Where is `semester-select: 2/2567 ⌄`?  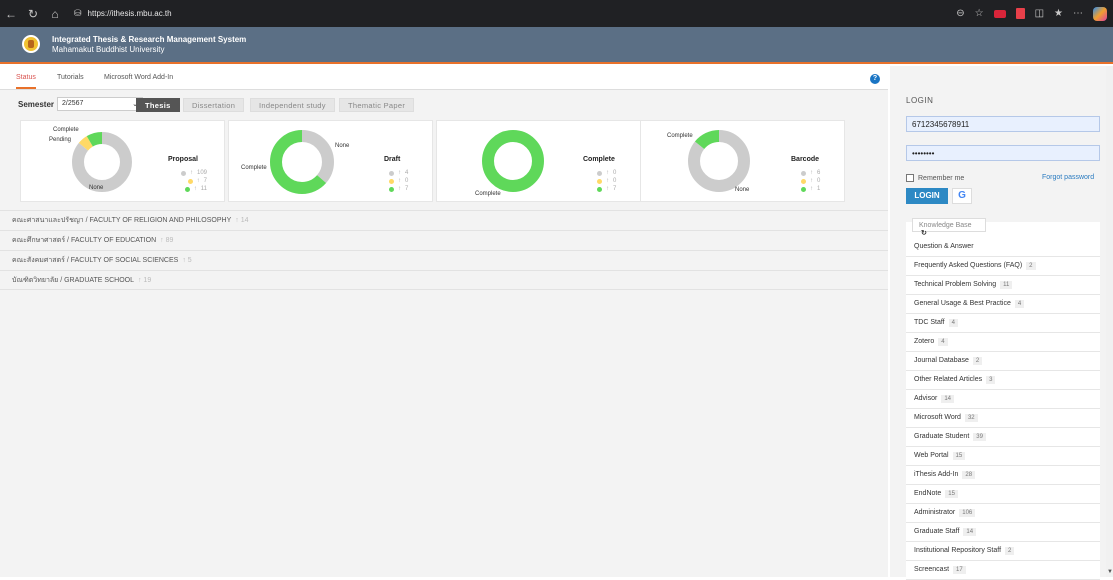
semester-select: 2/2567 ⌄ is located at coordinates (100, 104).